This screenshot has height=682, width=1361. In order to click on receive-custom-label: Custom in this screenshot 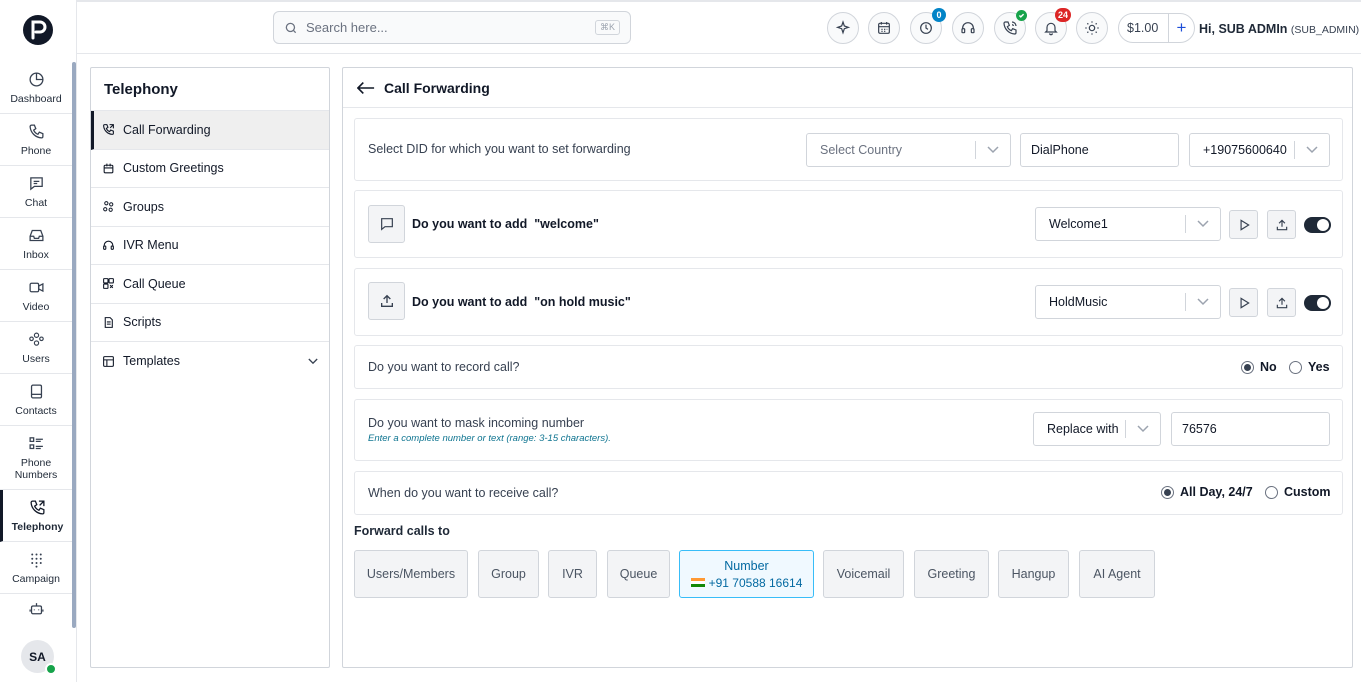, I will do `click(1307, 492)`.